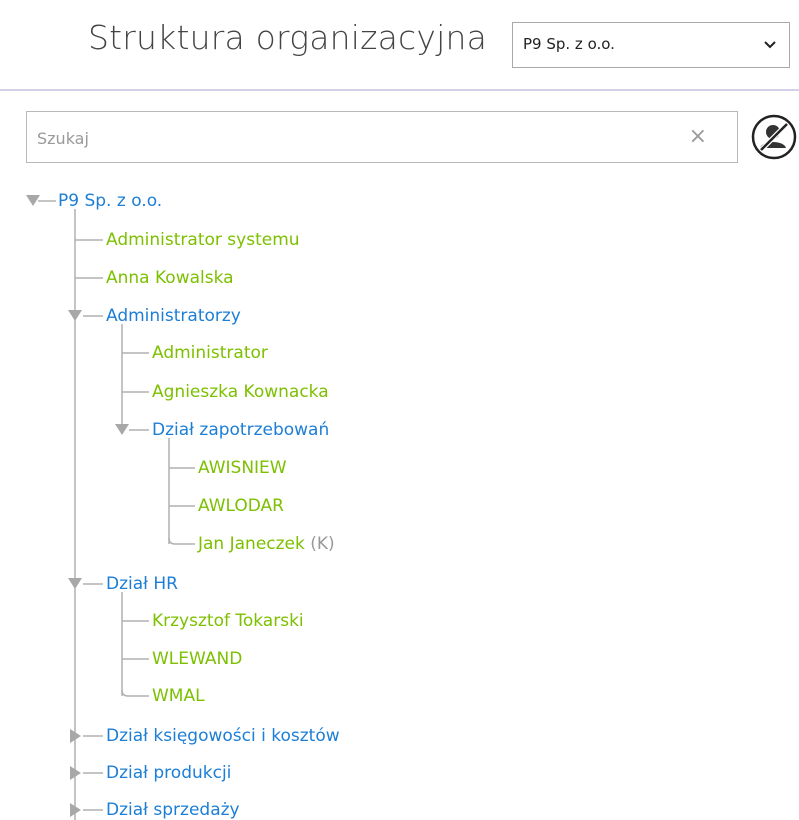  I want to click on tree-node-user: WLEWAND, so click(197, 659).